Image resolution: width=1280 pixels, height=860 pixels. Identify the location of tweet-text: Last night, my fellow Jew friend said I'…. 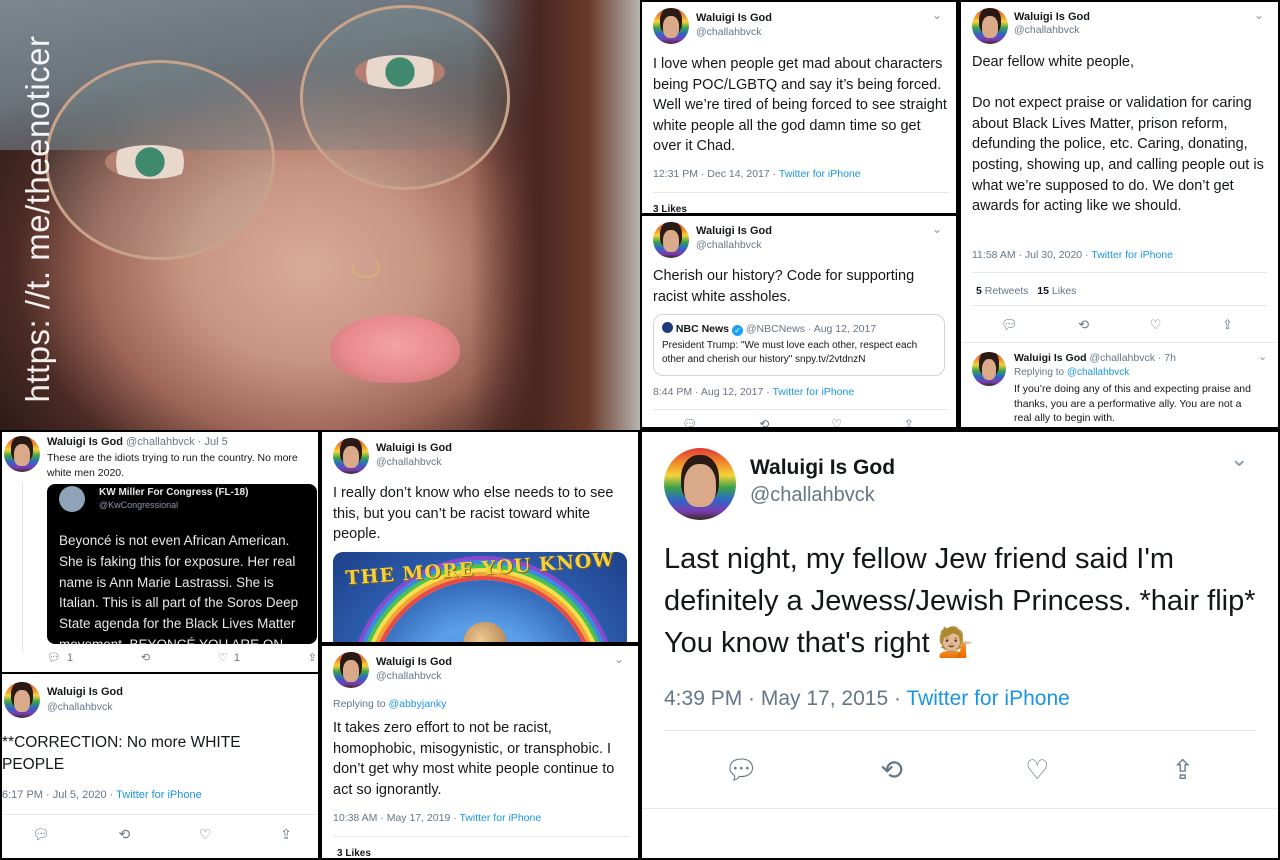
(960, 601).